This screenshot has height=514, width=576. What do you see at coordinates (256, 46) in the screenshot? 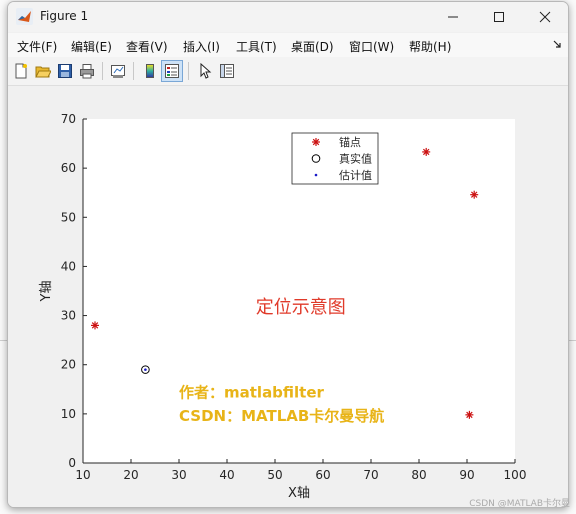
I see `menu-tools: 工具(T)` at bounding box center [256, 46].